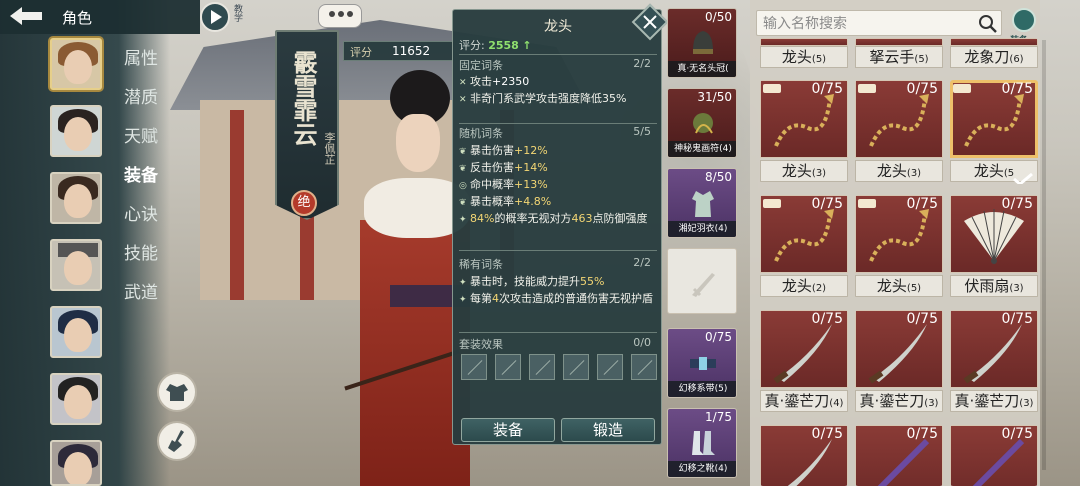  I want to click on affix-text: 反击伤害, so click(492, 167).